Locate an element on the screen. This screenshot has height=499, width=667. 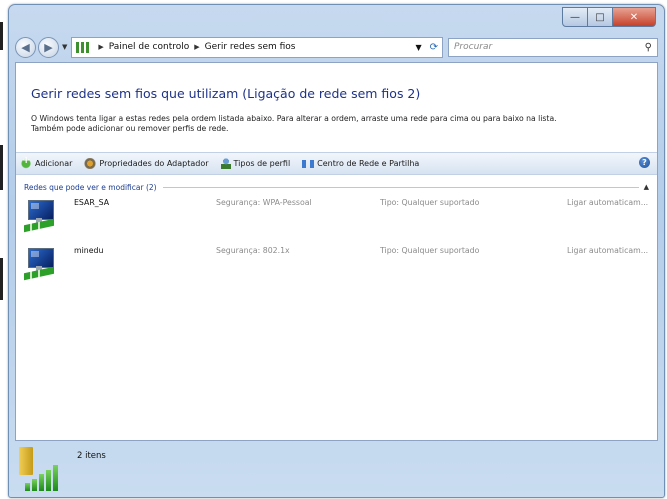
magnifier-icon: ⚲ is located at coordinates (648, 47).